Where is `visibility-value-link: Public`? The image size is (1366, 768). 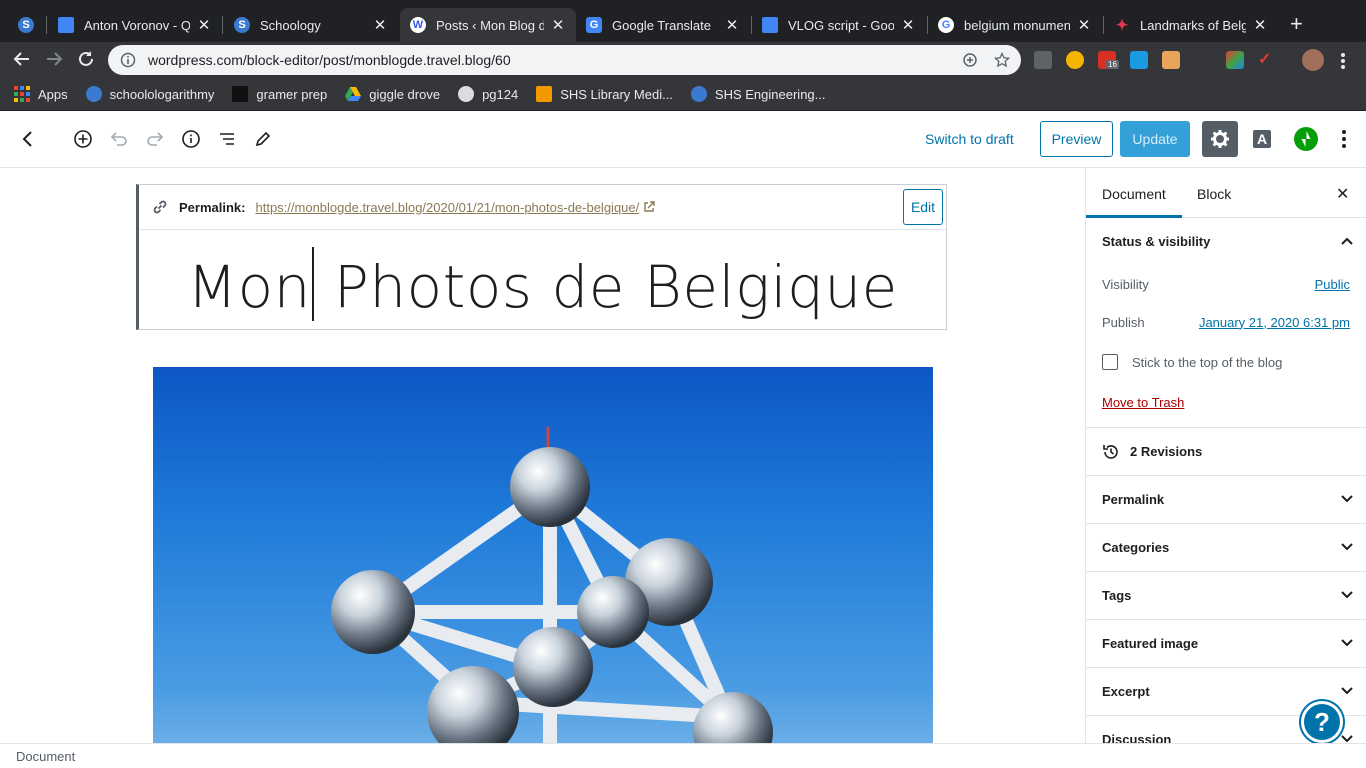 visibility-value-link: Public is located at coordinates (1332, 284).